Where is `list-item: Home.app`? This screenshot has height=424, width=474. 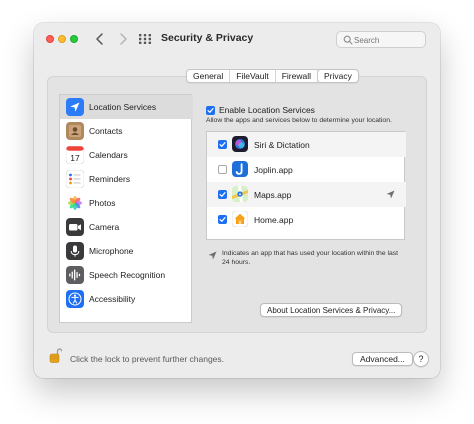 list-item: Home.app is located at coordinates (306, 219).